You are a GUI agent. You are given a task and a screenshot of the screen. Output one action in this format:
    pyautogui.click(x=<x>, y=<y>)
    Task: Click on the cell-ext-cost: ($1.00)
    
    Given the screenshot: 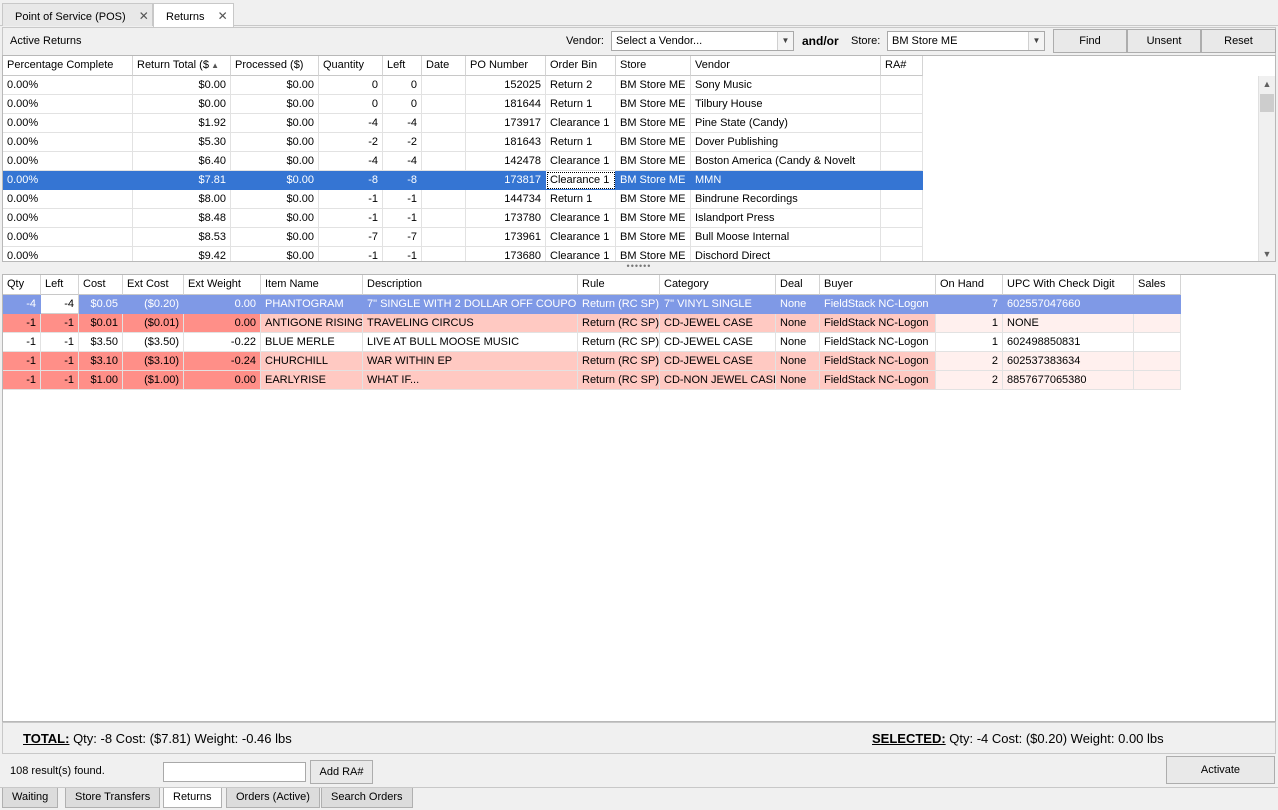 What is the action you would take?
    pyautogui.click(x=153, y=380)
    